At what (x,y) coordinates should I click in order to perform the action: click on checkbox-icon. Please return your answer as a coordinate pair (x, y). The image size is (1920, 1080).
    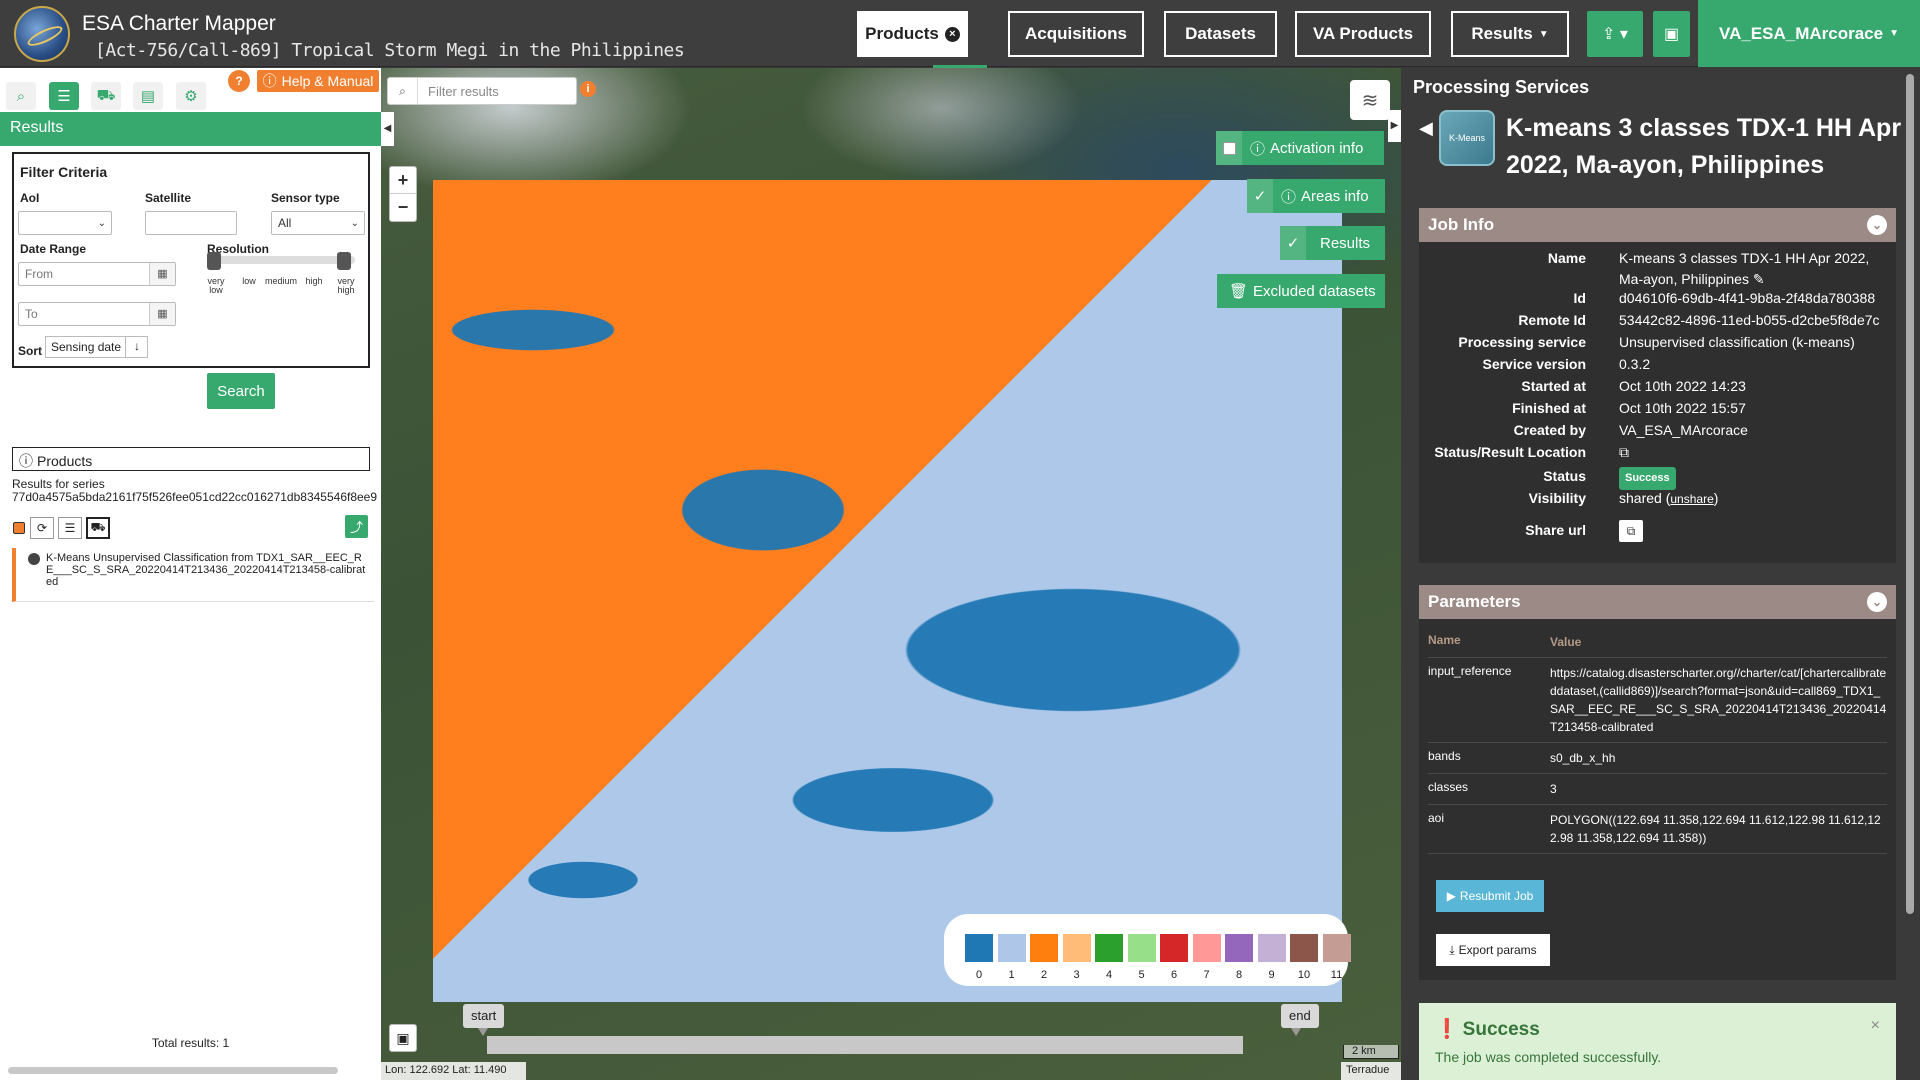
    Looking at the image, I should click on (1229, 148).